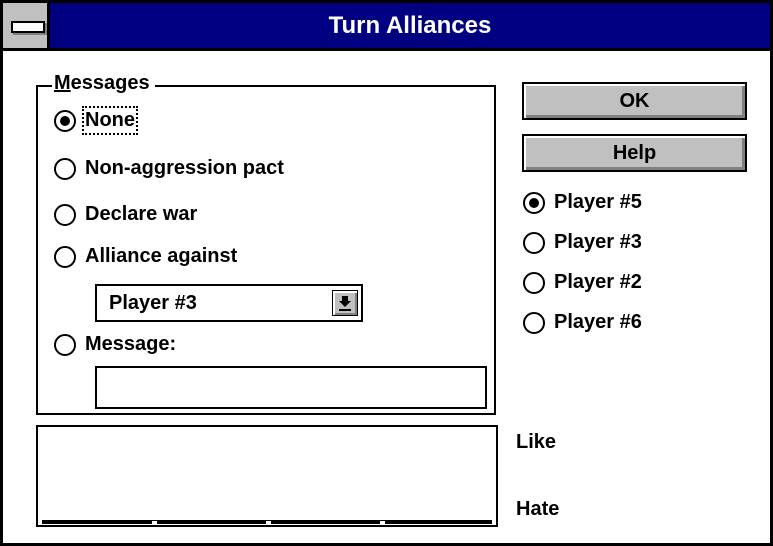 The height and width of the screenshot is (546, 773). I want to click on help-button: Help, so click(634, 153).